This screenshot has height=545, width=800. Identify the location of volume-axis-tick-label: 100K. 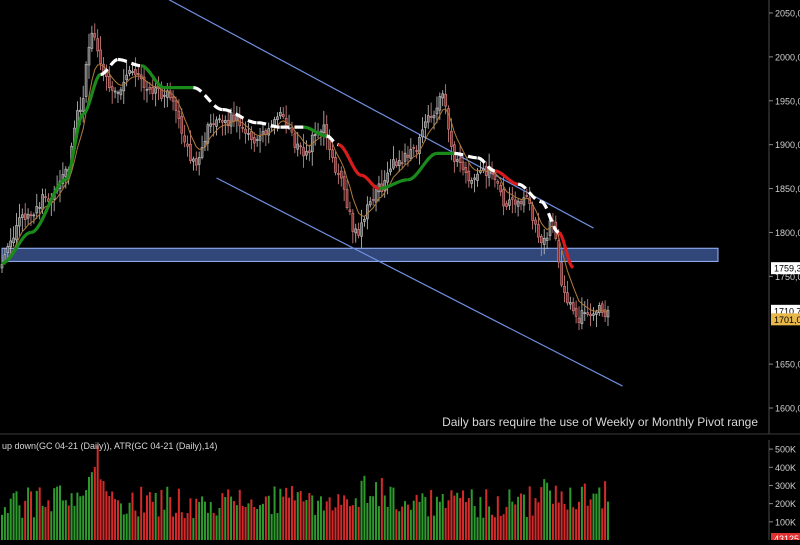
(785, 522).